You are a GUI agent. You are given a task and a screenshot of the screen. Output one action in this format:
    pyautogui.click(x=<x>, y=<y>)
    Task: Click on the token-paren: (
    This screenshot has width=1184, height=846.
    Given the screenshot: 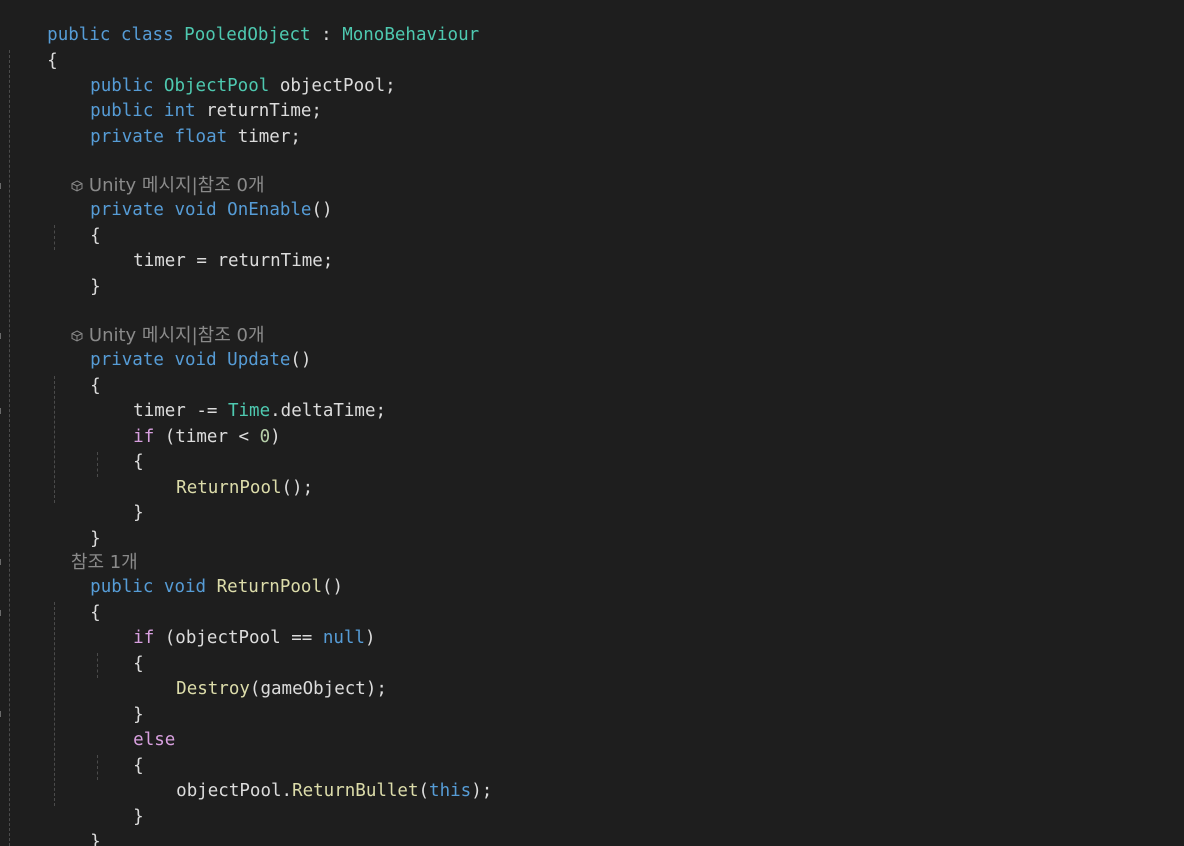 What is the action you would take?
    pyautogui.click(x=424, y=791)
    